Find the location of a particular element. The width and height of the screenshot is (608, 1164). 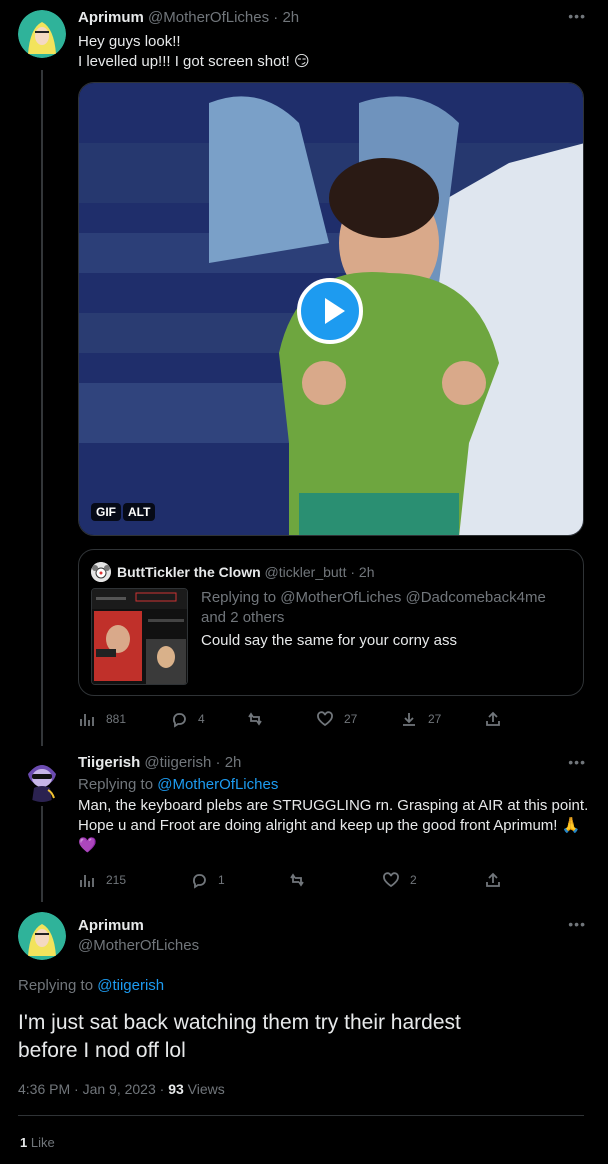

alt-badge: ALT is located at coordinates (139, 512).